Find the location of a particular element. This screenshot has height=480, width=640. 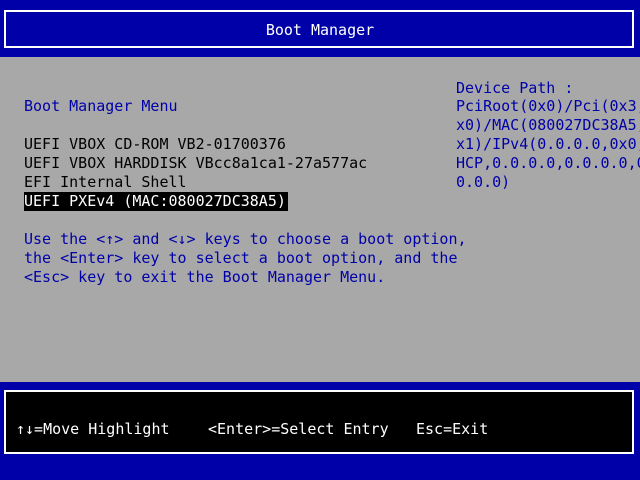

header-bar: Boot Manager is located at coordinates (320, 28).